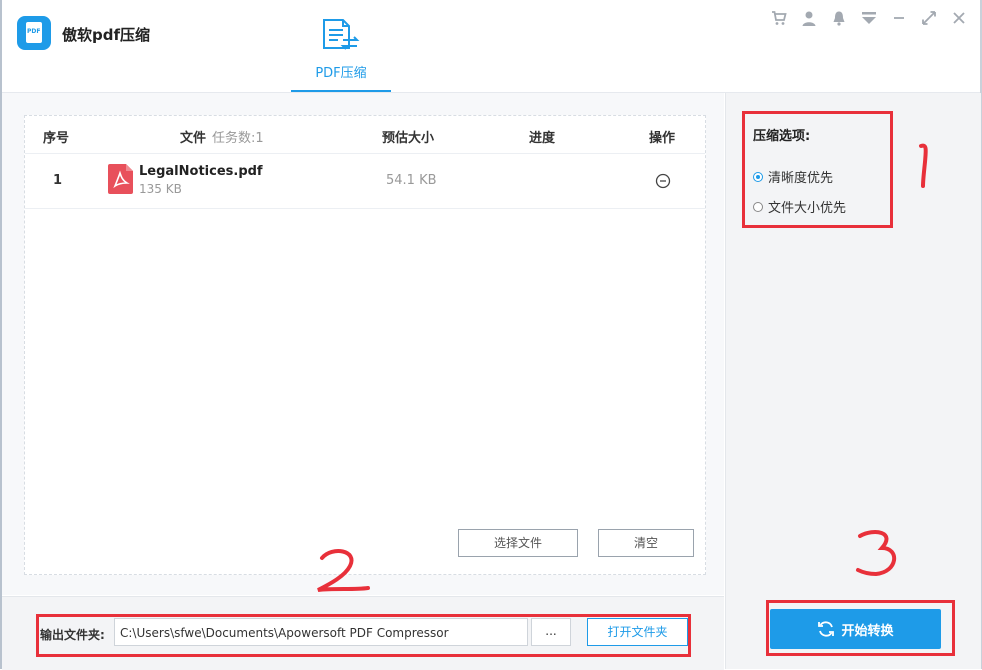 Image resolution: width=982 pixels, height=670 pixels. Describe the element at coordinates (860, 628) in the screenshot. I see `annotation-box-start` at that location.